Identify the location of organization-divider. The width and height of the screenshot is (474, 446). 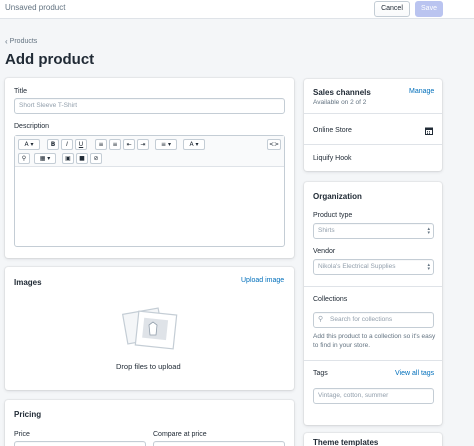
(373, 286).